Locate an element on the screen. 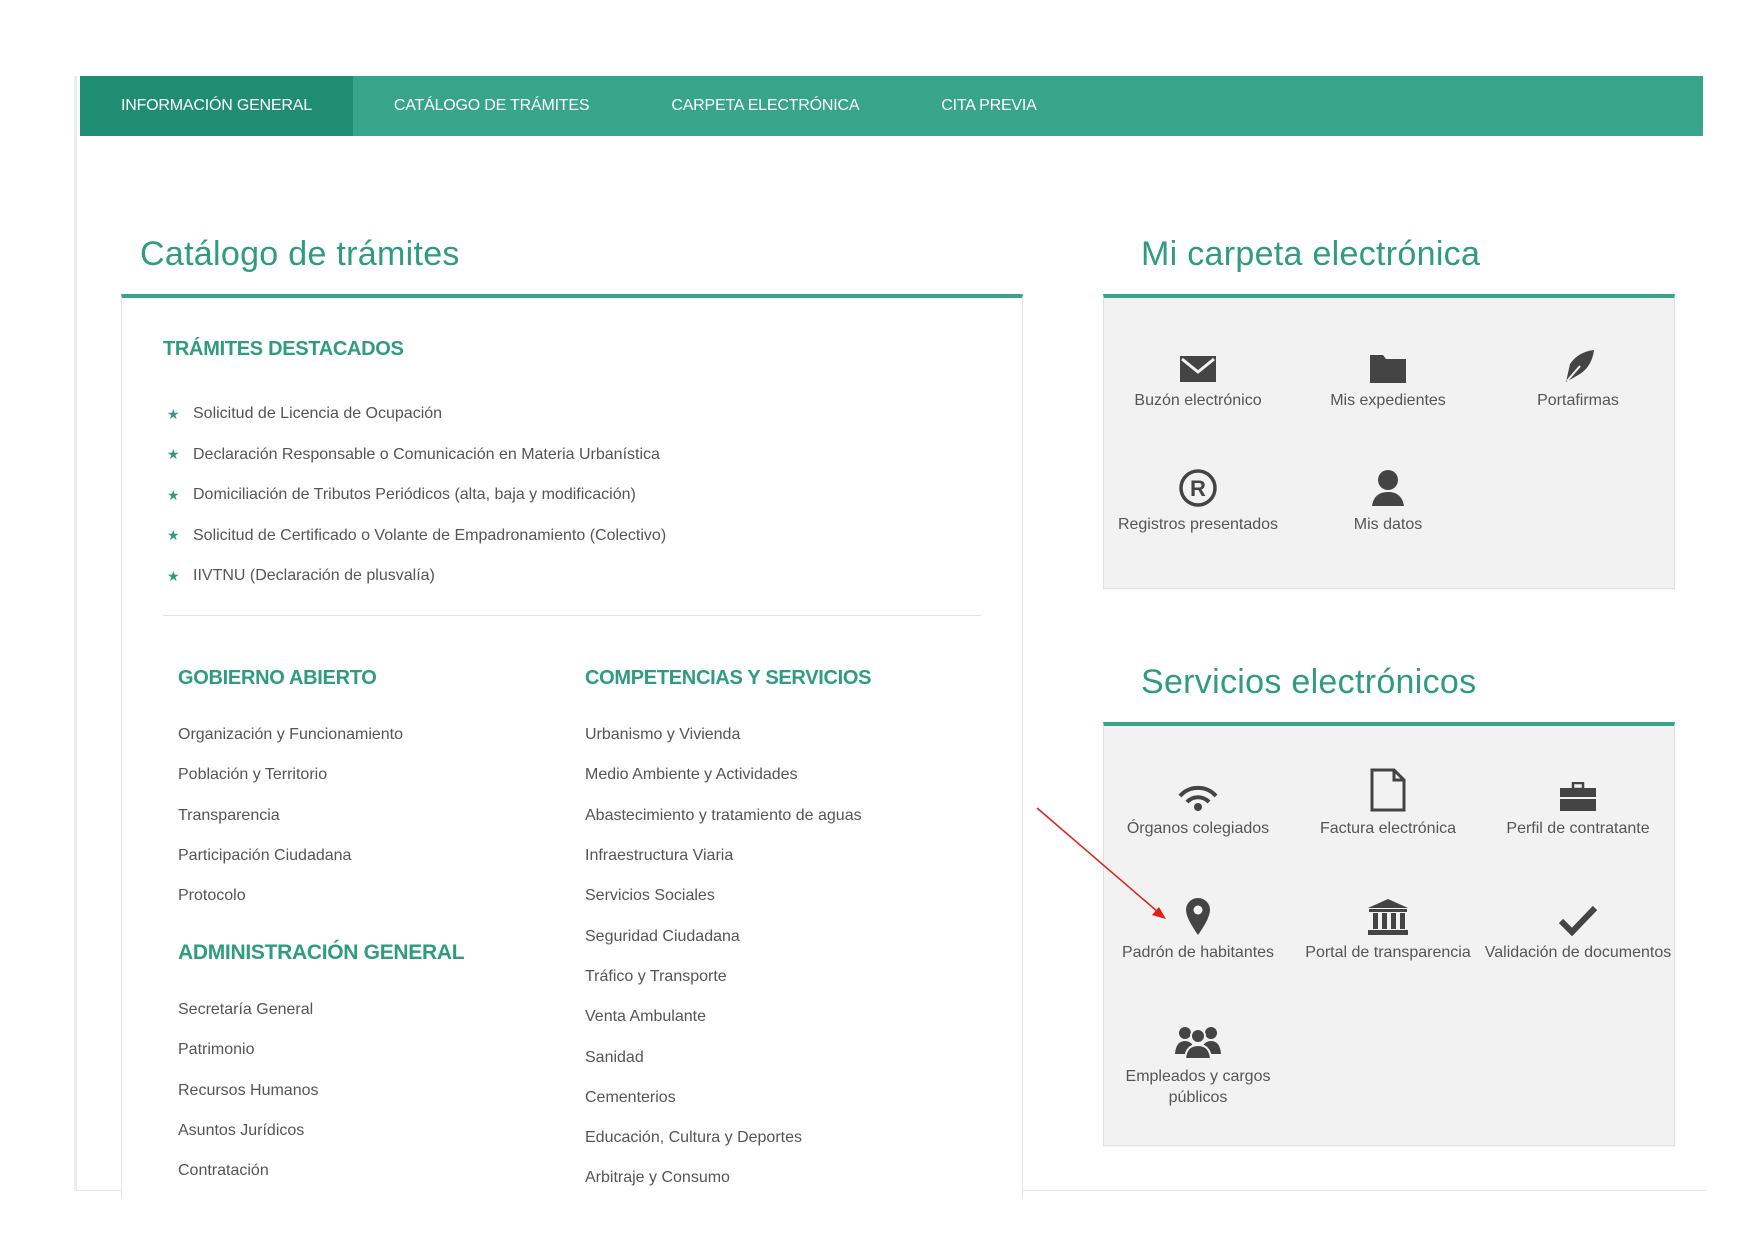  featured-item-label: Solicitud de Licencia de Ocupación is located at coordinates (318, 414).